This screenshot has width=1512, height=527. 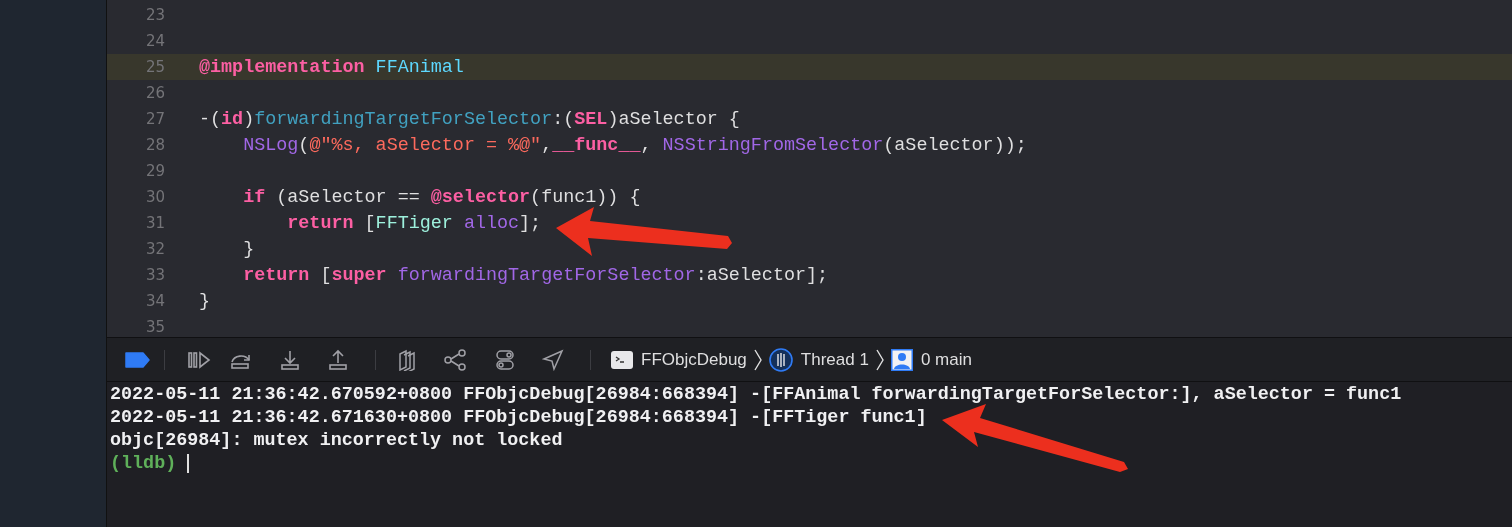 I want to click on thread-icon, so click(x=780, y=359).